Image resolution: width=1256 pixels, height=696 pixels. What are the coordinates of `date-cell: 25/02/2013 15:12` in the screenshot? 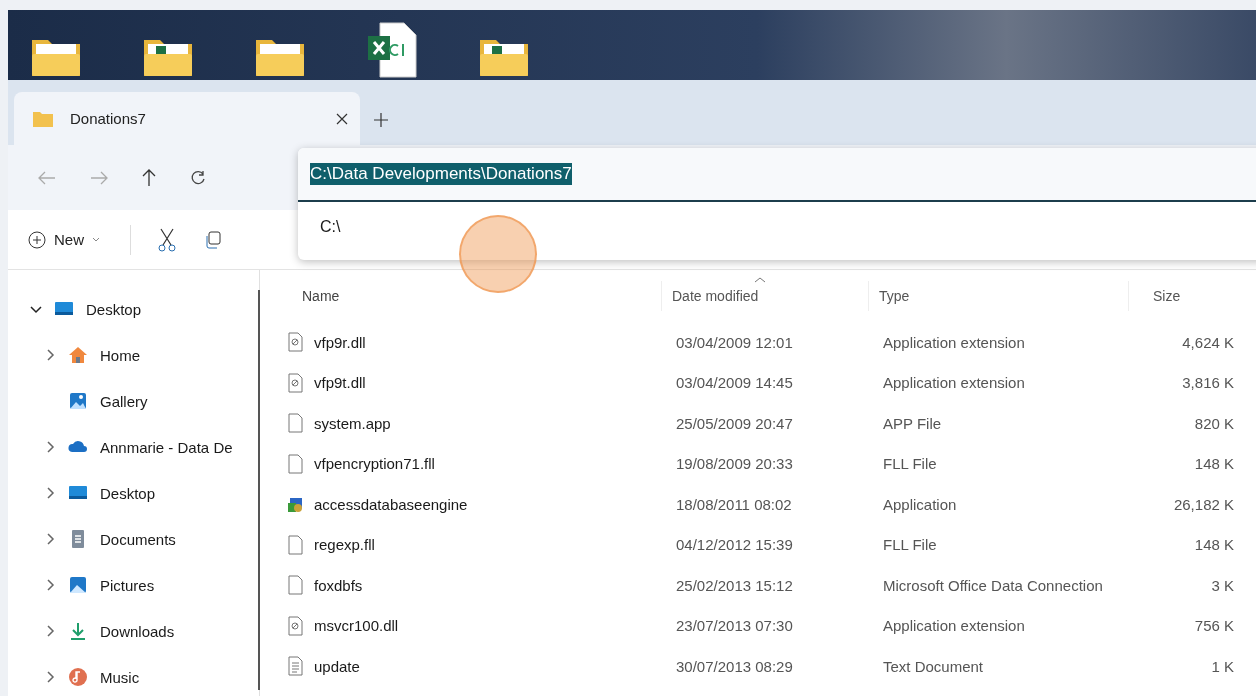 It's located at (734, 585).